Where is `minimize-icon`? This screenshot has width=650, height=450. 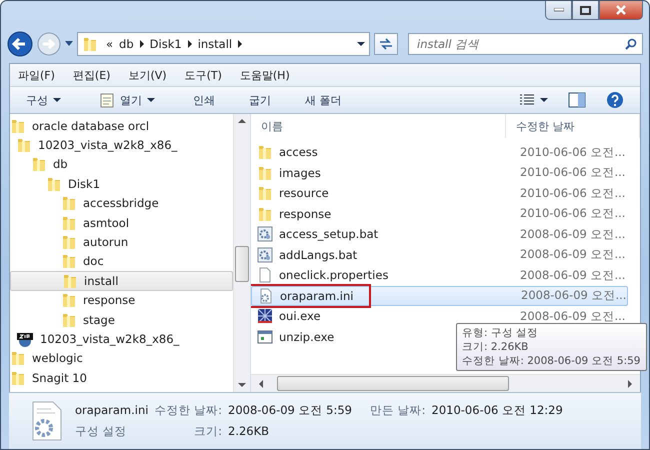
minimize-icon is located at coordinates (559, 10).